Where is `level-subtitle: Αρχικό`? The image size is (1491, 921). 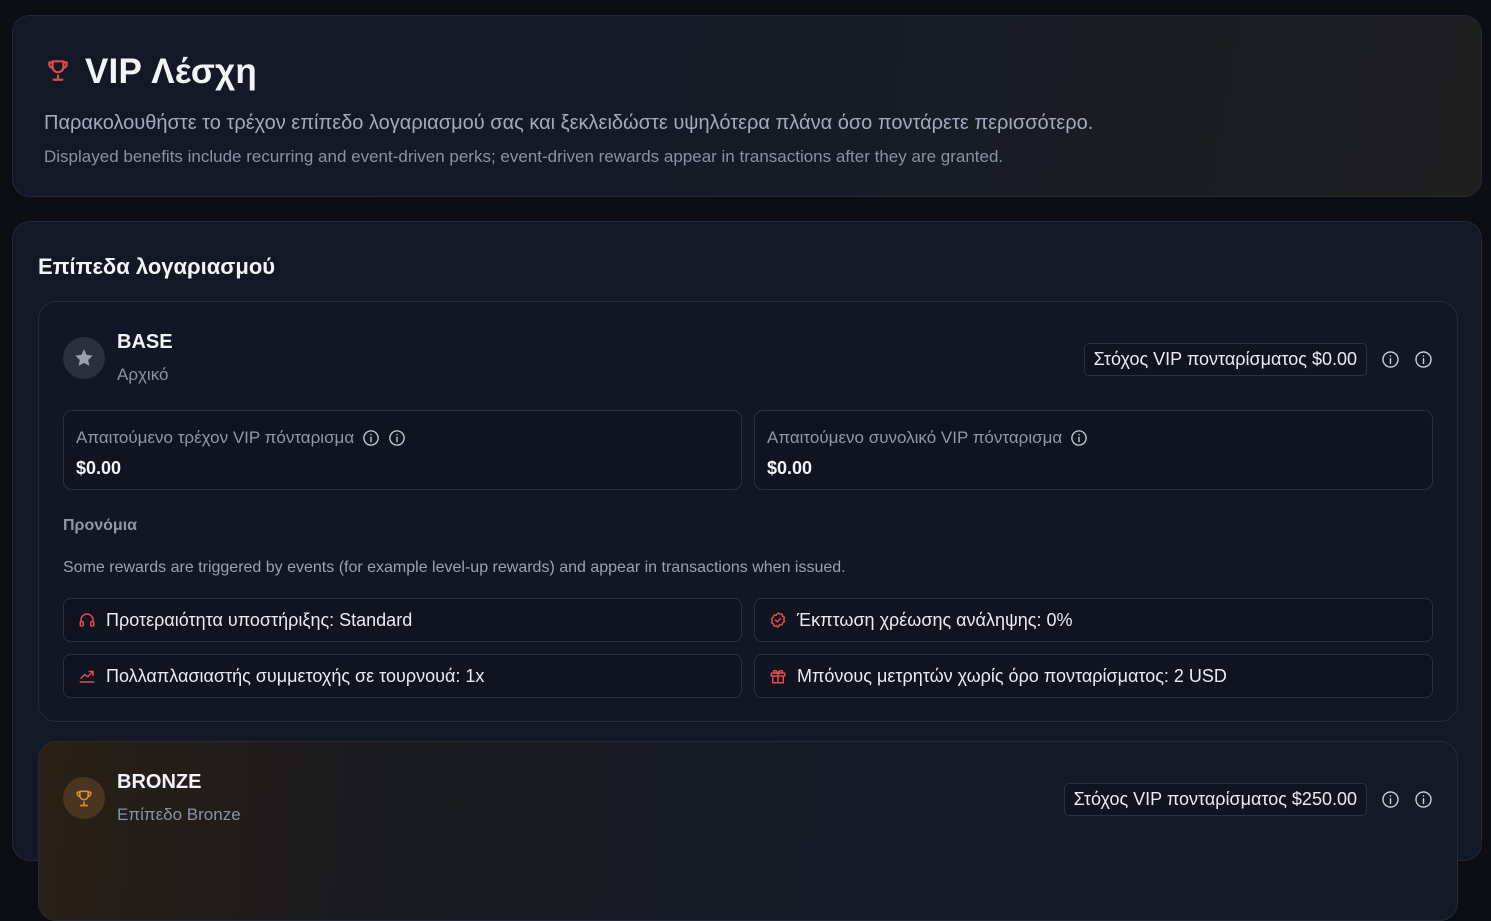
level-subtitle: Αρχικό is located at coordinates (143, 374).